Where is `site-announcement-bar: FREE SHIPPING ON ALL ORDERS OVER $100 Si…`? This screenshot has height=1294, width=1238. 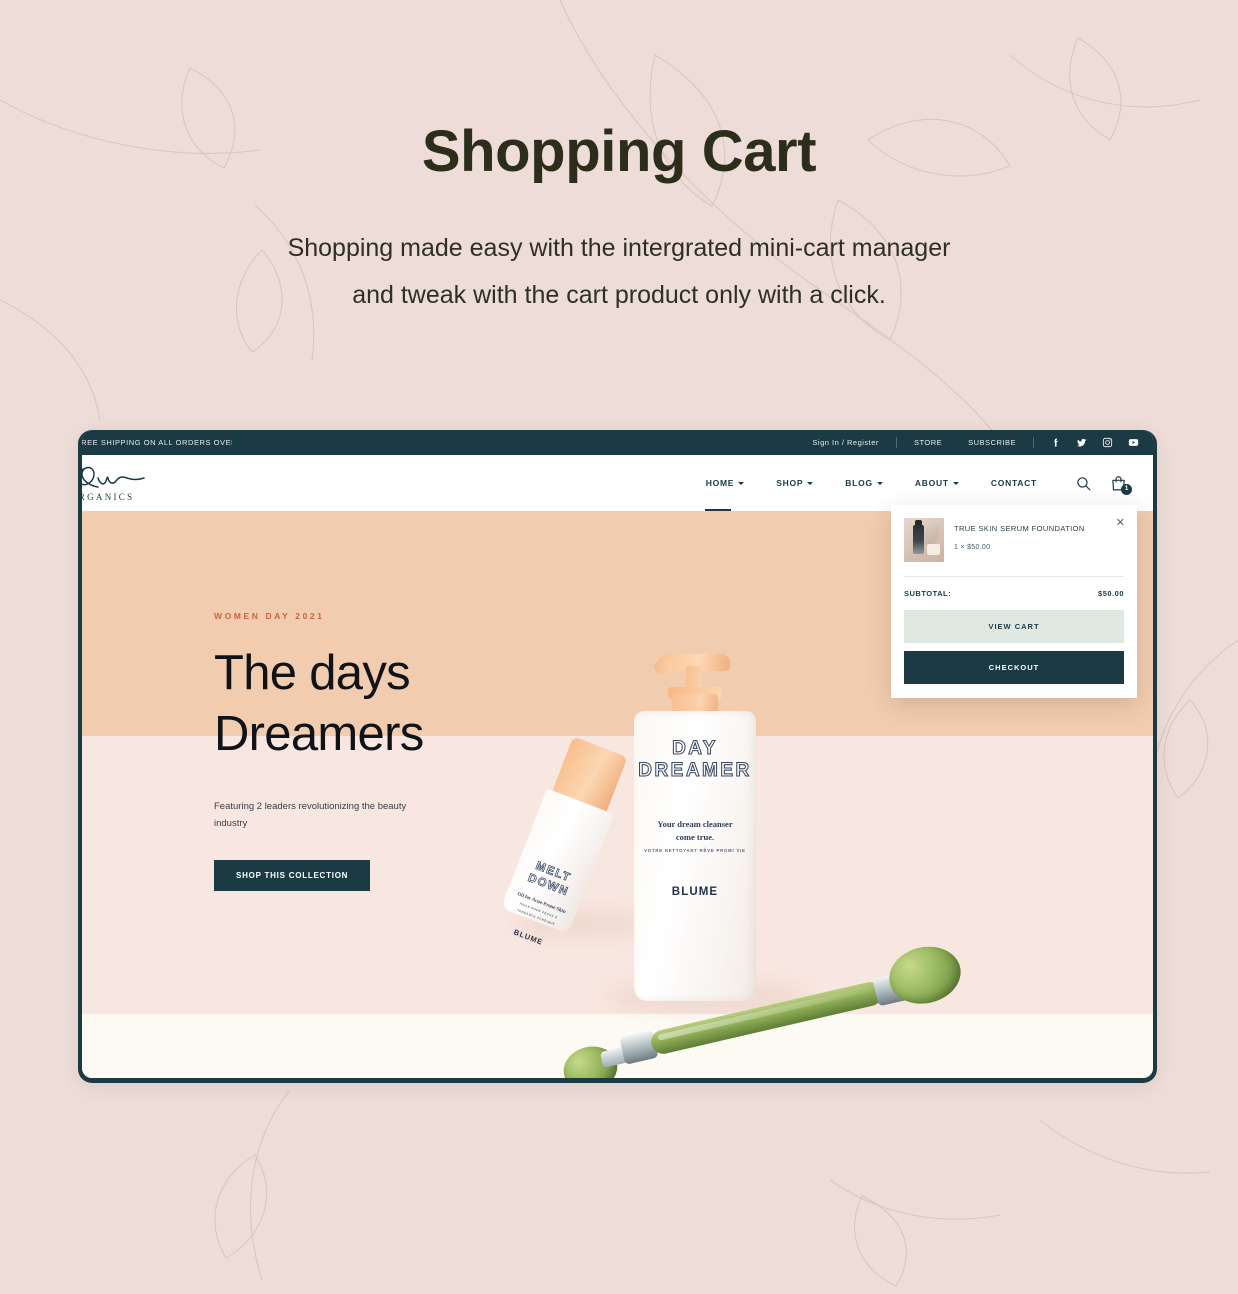
site-announcement-bar: FREE SHIPPING ON ALL ORDERS OVER $100 Si… is located at coordinates (617, 442).